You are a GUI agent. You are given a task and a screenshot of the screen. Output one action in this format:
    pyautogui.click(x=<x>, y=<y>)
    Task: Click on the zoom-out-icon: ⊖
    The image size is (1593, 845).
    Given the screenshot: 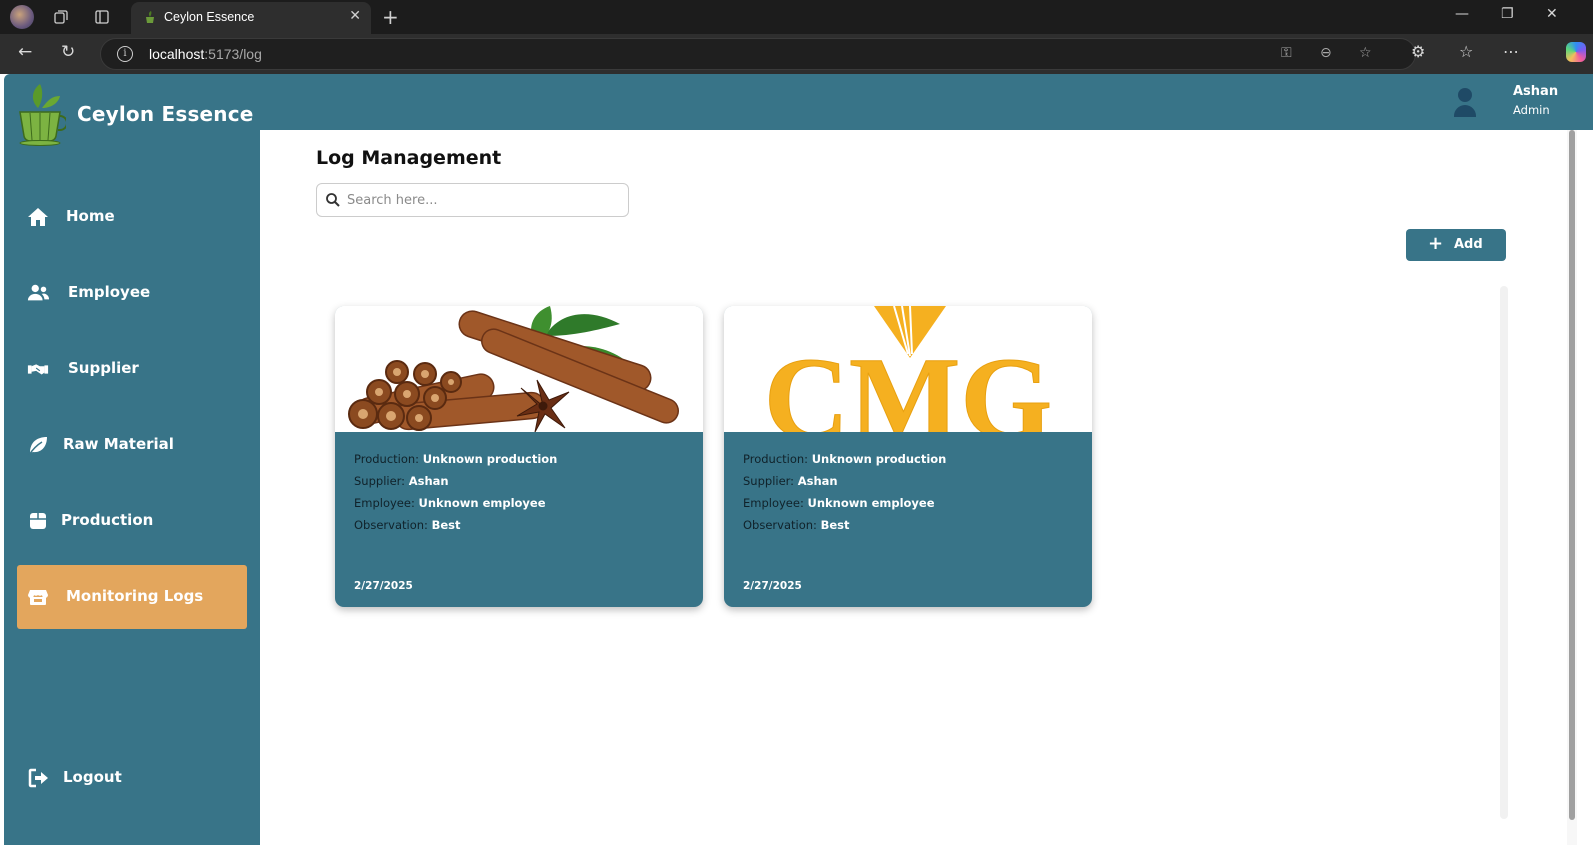 What is the action you would take?
    pyautogui.click(x=1326, y=53)
    